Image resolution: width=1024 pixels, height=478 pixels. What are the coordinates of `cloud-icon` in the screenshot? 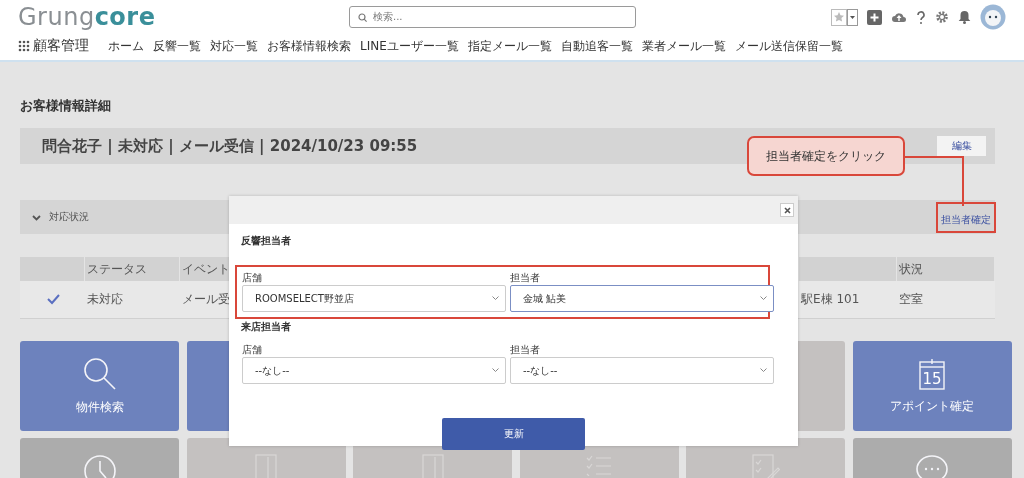 It's located at (899, 17).